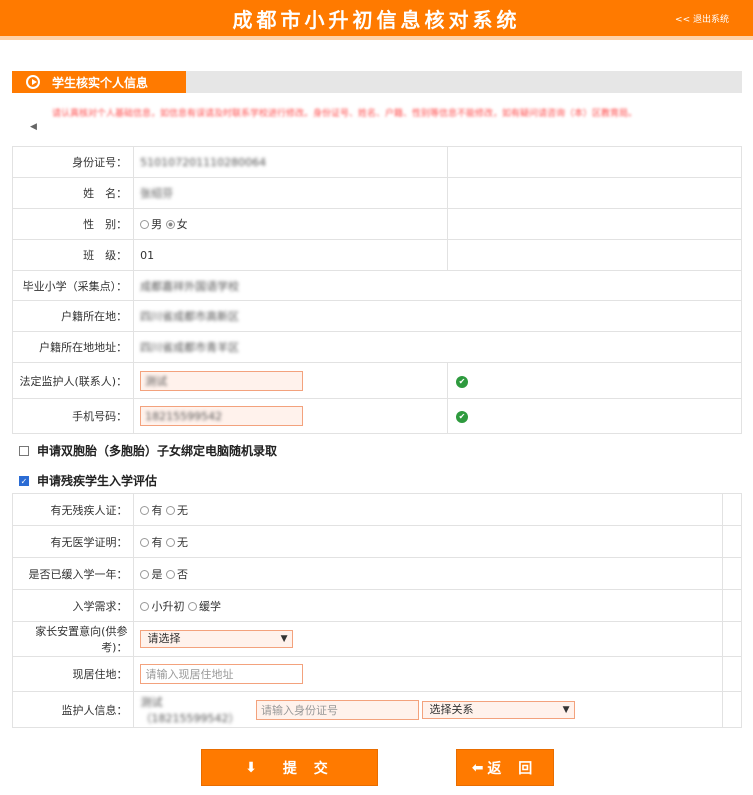  Describe the element at coordinates (73, 193) in the screenshot. I see `name-label: 姓 名：` at that location.